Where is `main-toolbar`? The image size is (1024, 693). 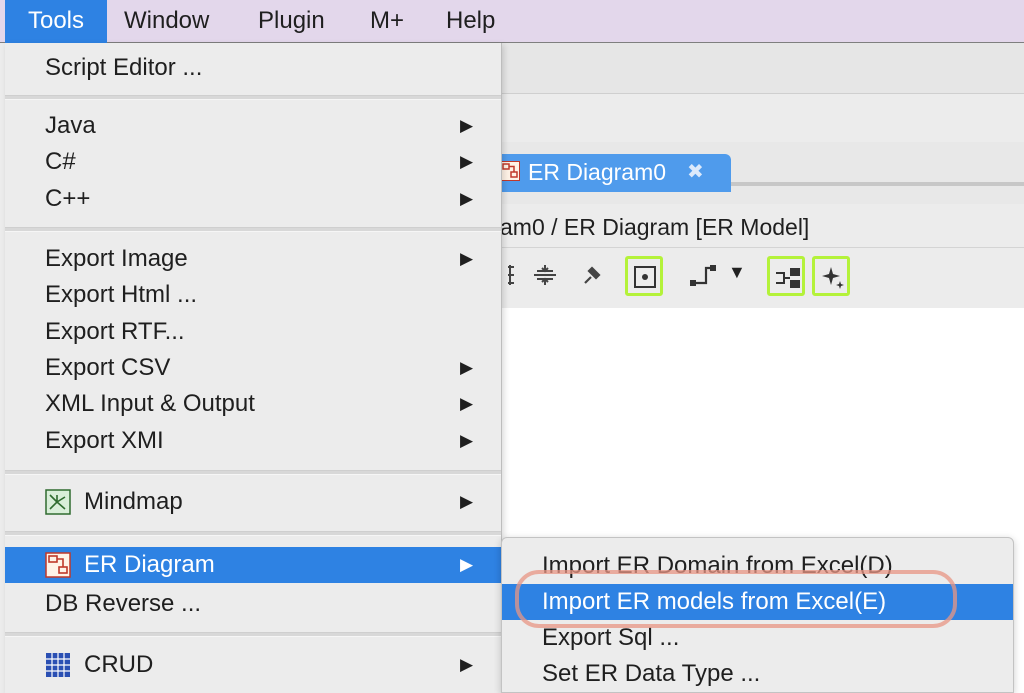 main-toolbar is located at coordinates (762, 68).